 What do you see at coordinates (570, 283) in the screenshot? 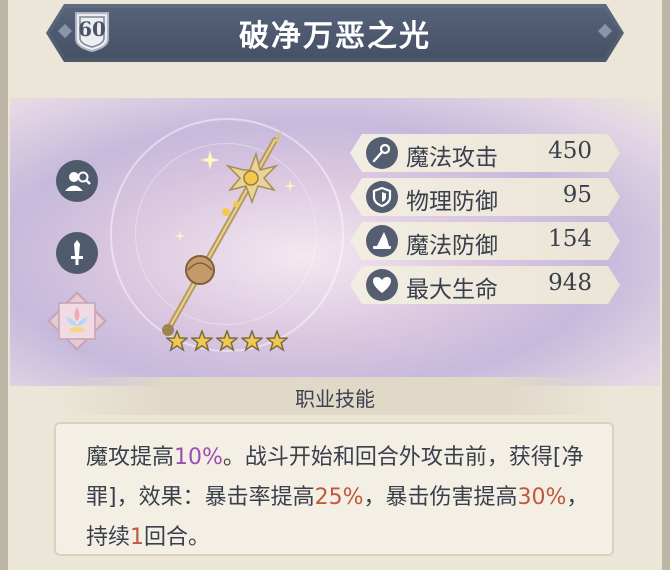
I see `stat-value: 948` at bounding box center [570, 283].